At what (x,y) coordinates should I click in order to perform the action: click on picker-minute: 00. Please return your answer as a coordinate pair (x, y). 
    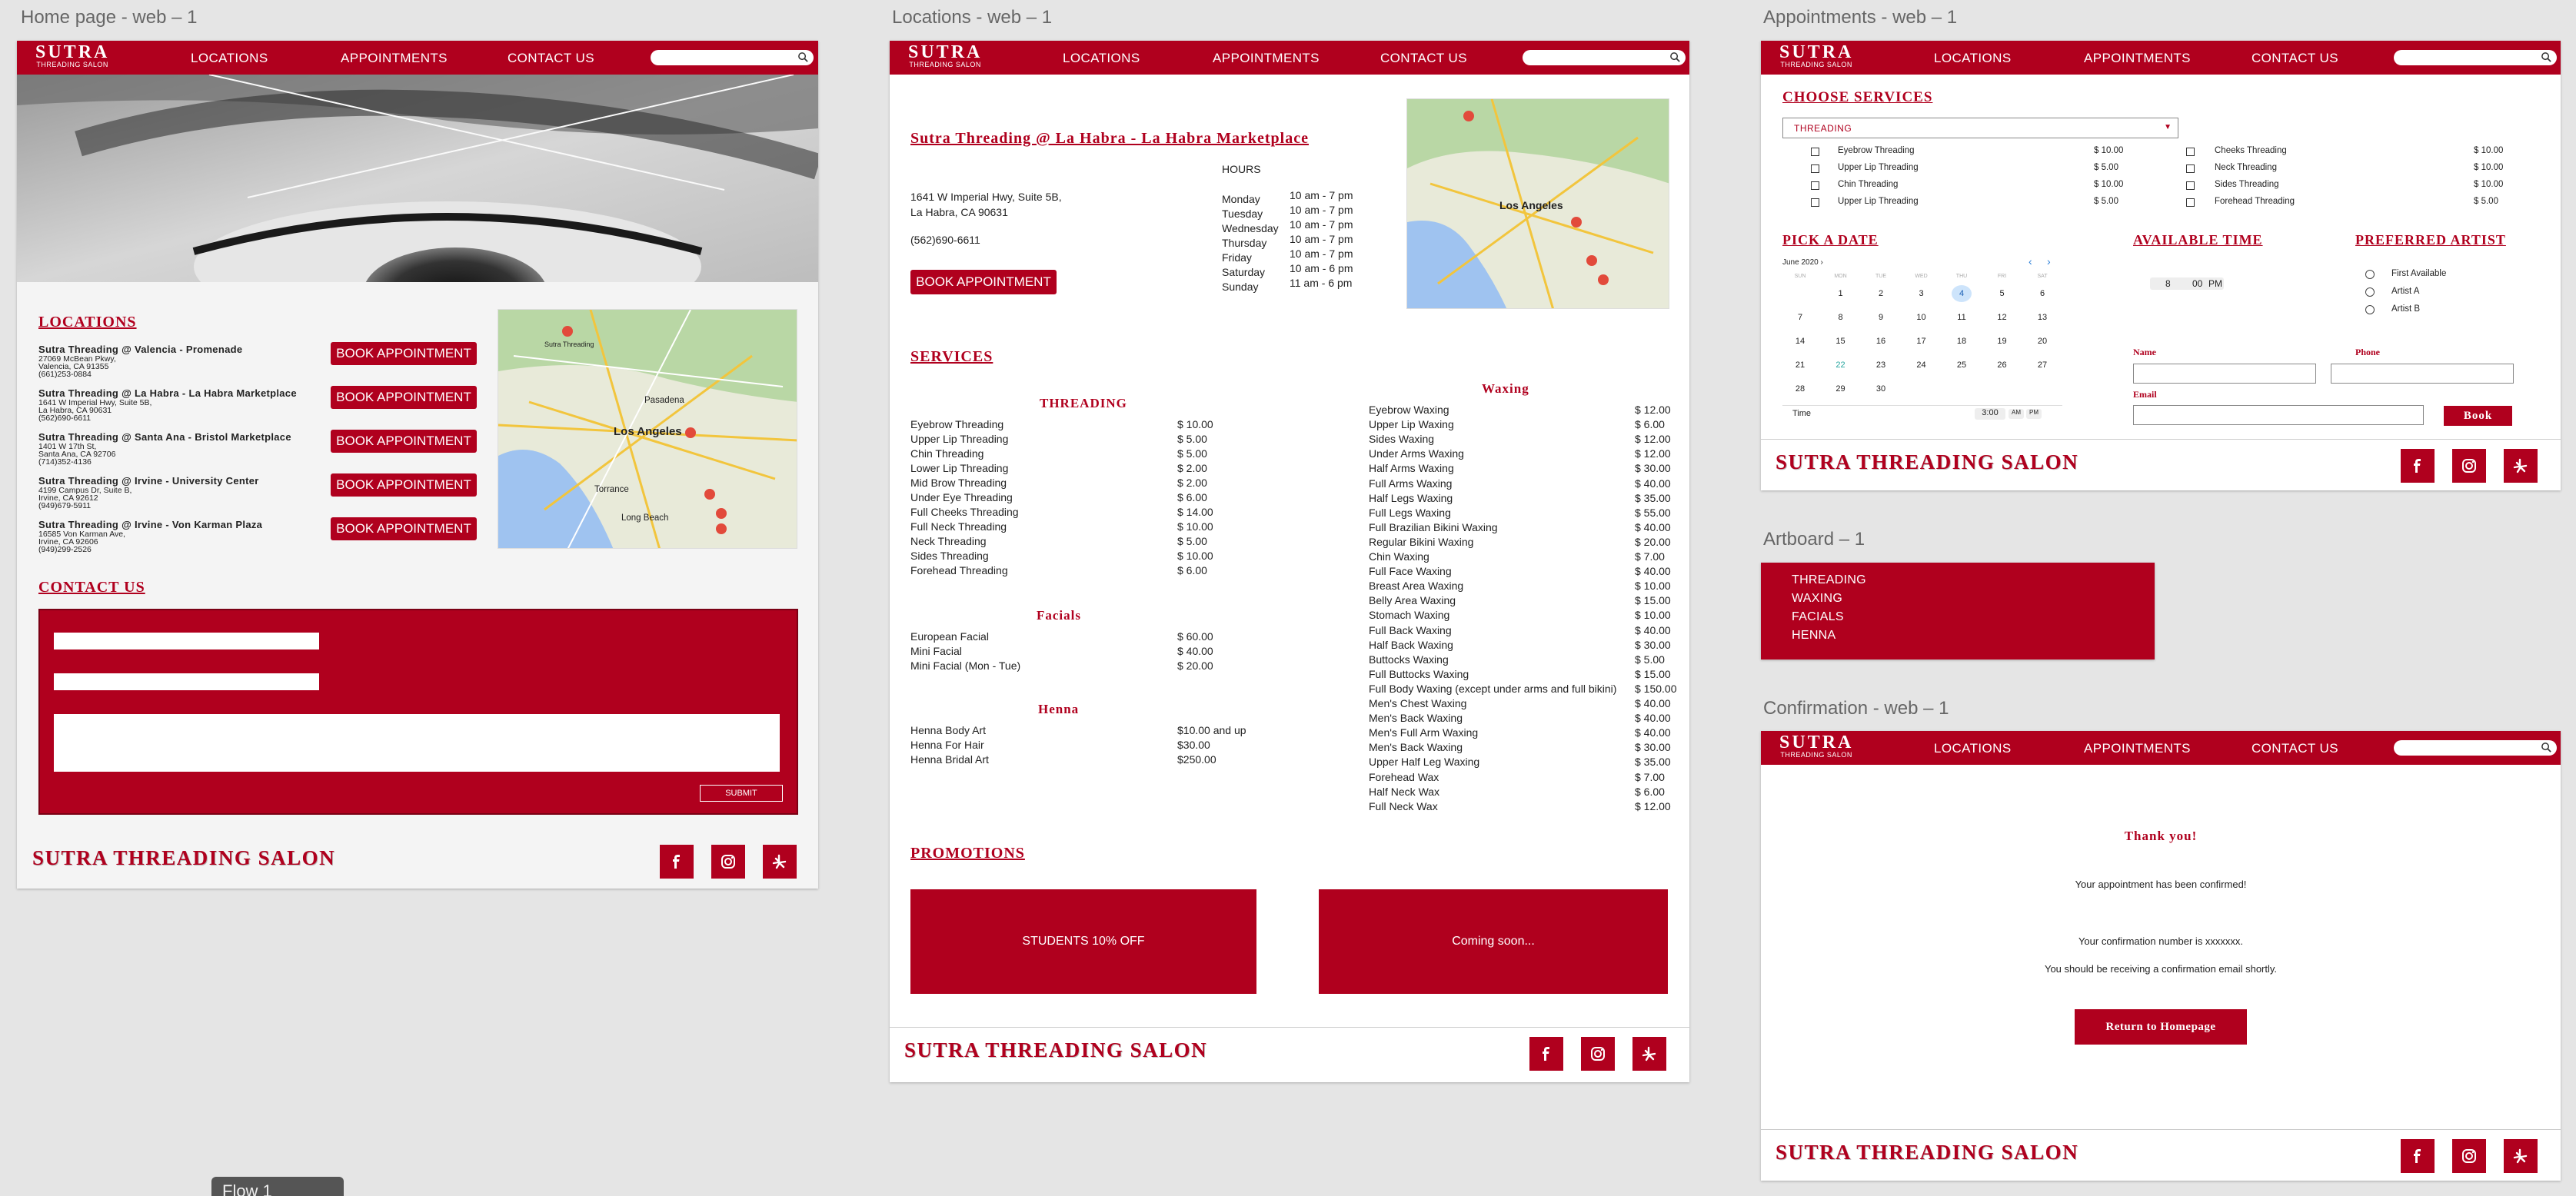
    Looking at the image, I should click on (2197, 284).